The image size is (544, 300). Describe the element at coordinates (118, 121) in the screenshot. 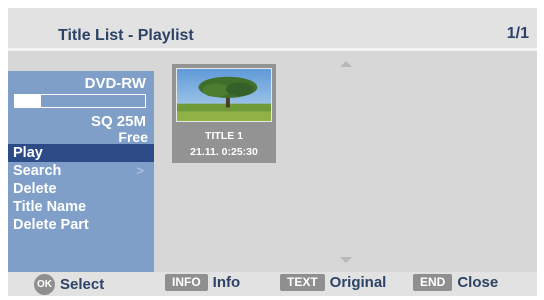

I see `recording-quality: SQ 25M` at that location.